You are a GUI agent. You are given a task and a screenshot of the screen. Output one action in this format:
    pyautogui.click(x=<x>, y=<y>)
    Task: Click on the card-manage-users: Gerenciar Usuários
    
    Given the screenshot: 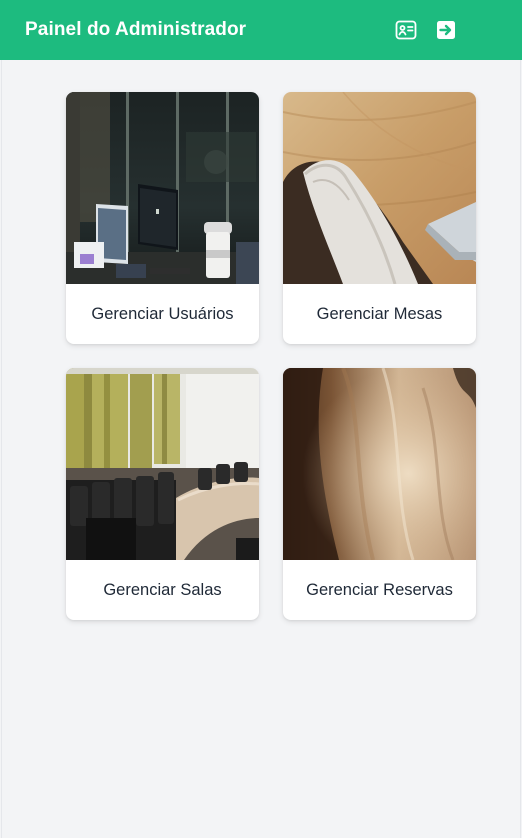 What is the action you would take?
    pyautogui.click(x=162, y=218)
    